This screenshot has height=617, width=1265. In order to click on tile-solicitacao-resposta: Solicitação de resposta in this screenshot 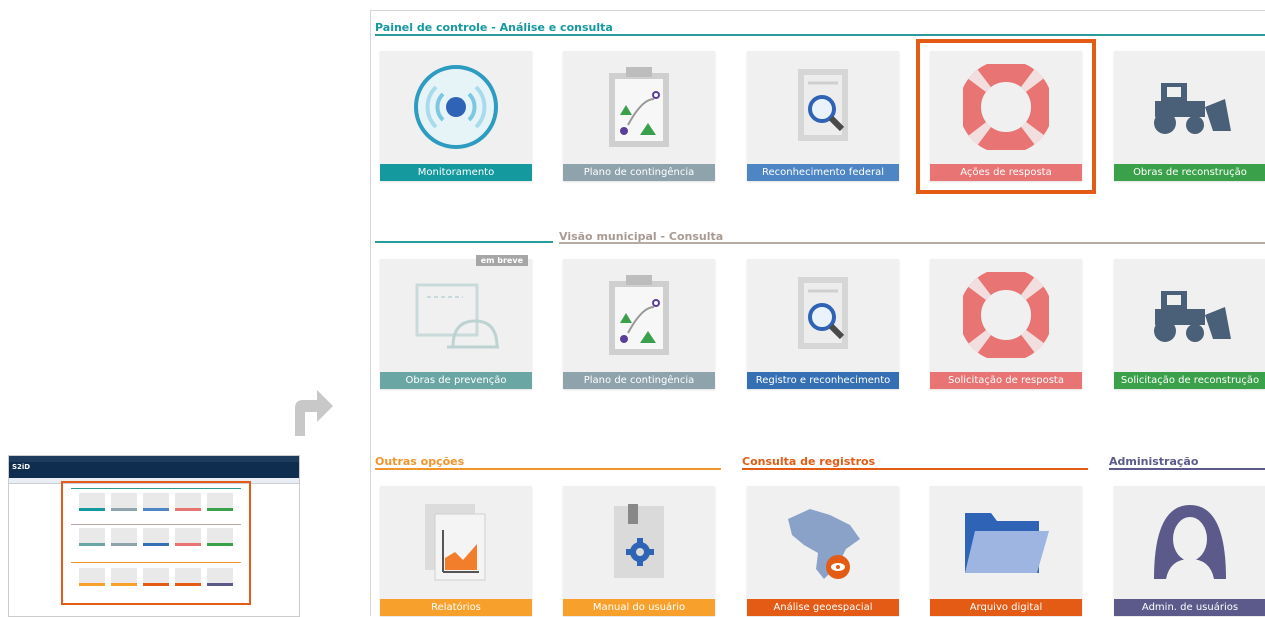, I will do `click(1006, 324)`.